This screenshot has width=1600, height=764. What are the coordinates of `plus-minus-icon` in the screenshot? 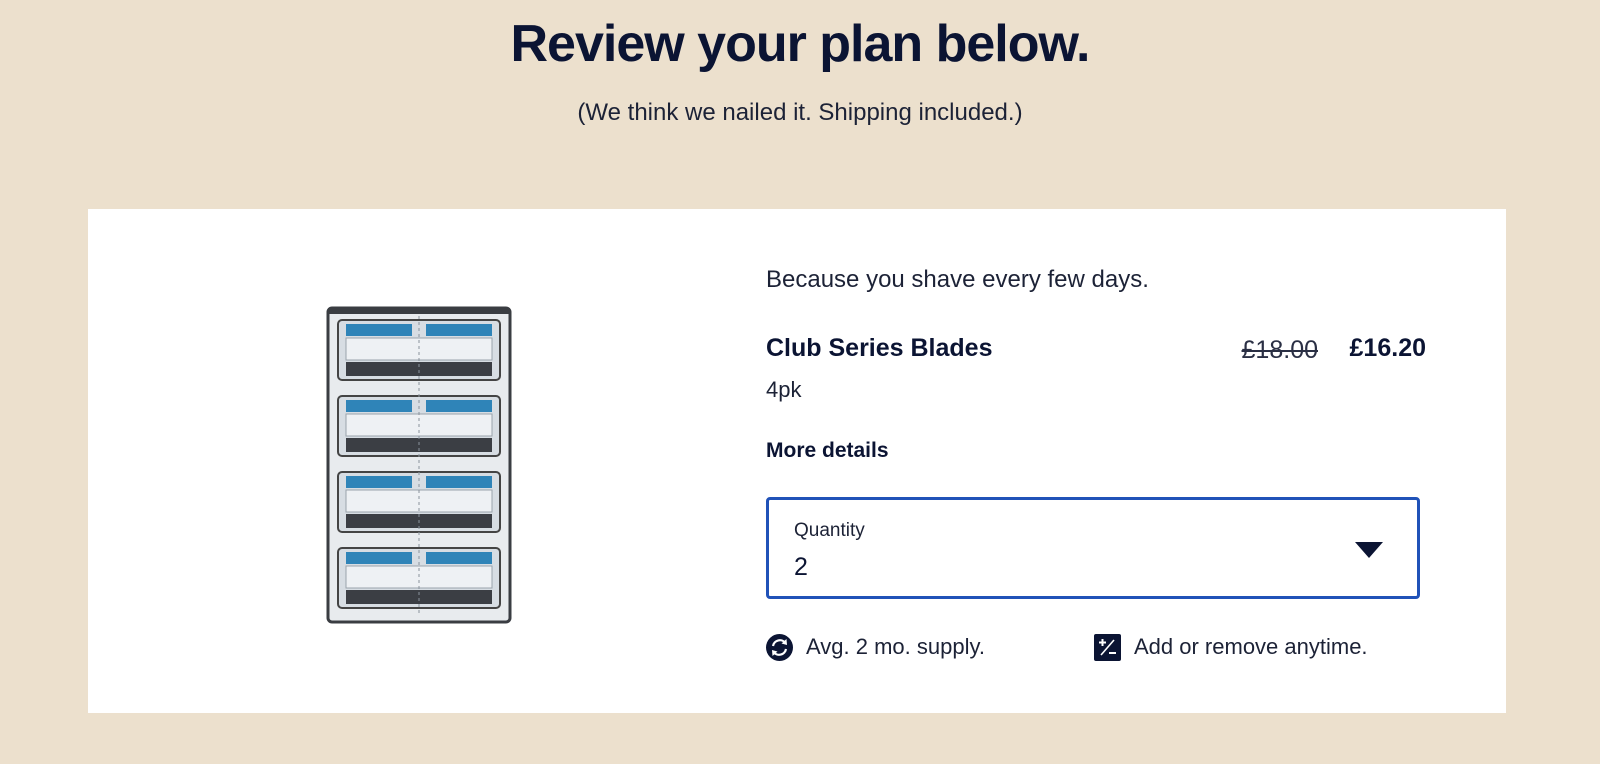 It's located at (1107, 647).